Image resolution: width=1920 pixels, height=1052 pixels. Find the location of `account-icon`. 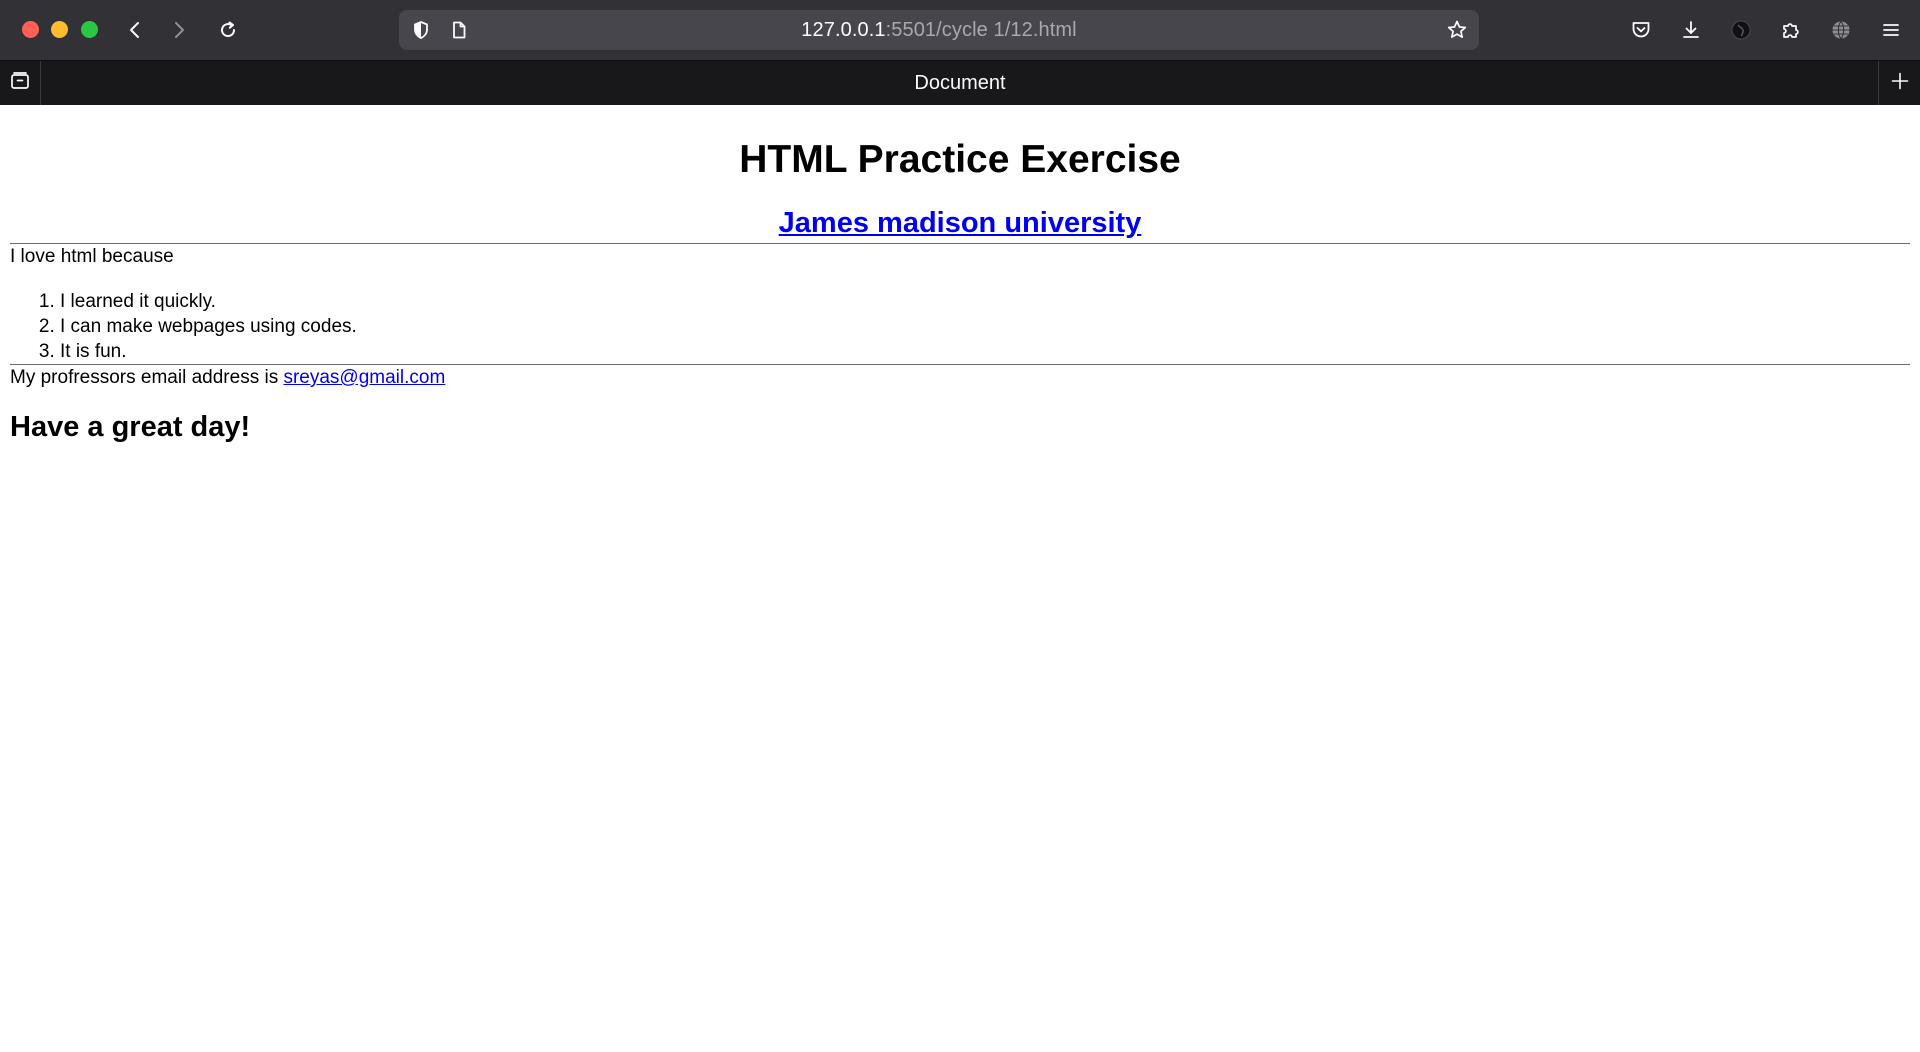

account-icon is located at coordinates (1741, 30).